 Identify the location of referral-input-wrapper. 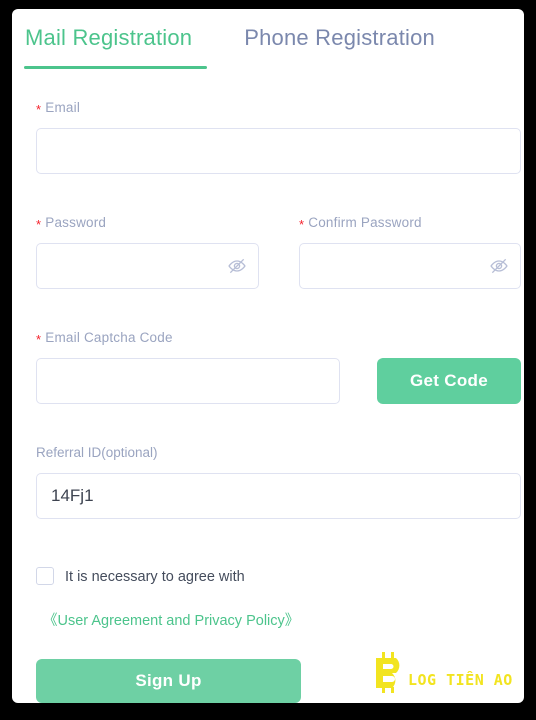
(278, 496).